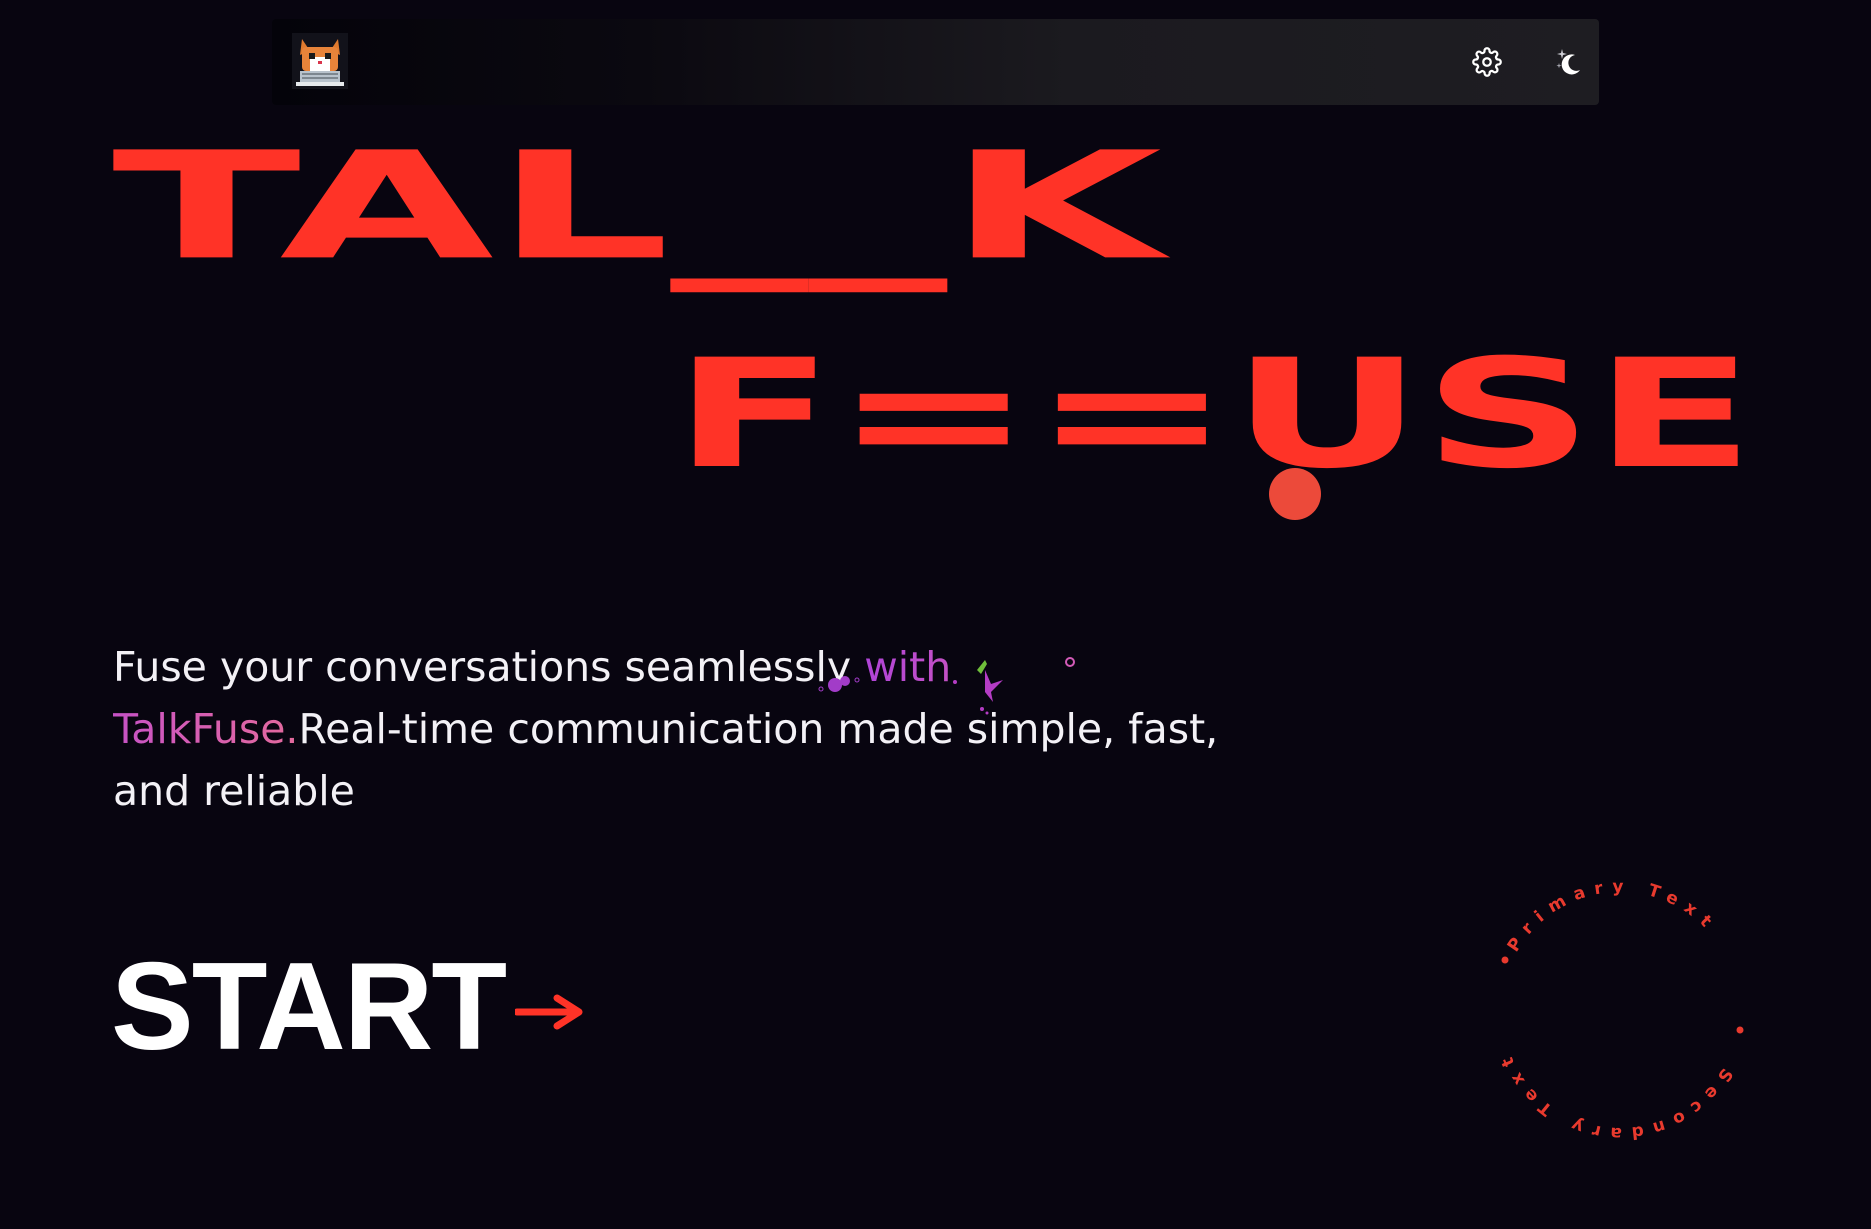 The height and width of the screenshot is (1229, 1871). I want to click on theme-toggle-button, so click(1569, 62).